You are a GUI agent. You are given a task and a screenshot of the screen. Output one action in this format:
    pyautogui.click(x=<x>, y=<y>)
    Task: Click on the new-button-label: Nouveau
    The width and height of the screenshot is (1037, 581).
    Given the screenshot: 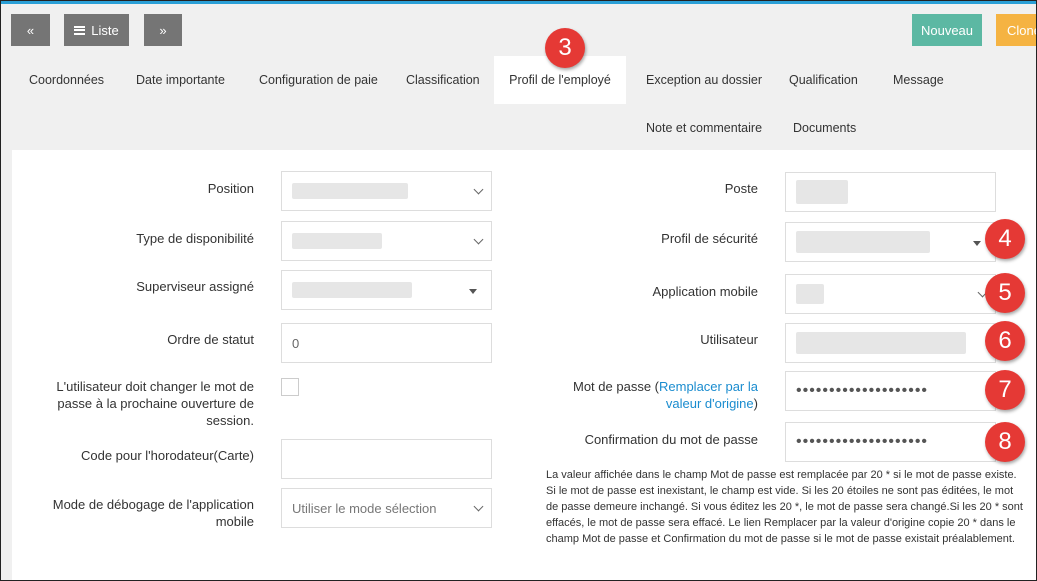 What is the action you would take?
    pyautogui.click(x=947, y=30)
    